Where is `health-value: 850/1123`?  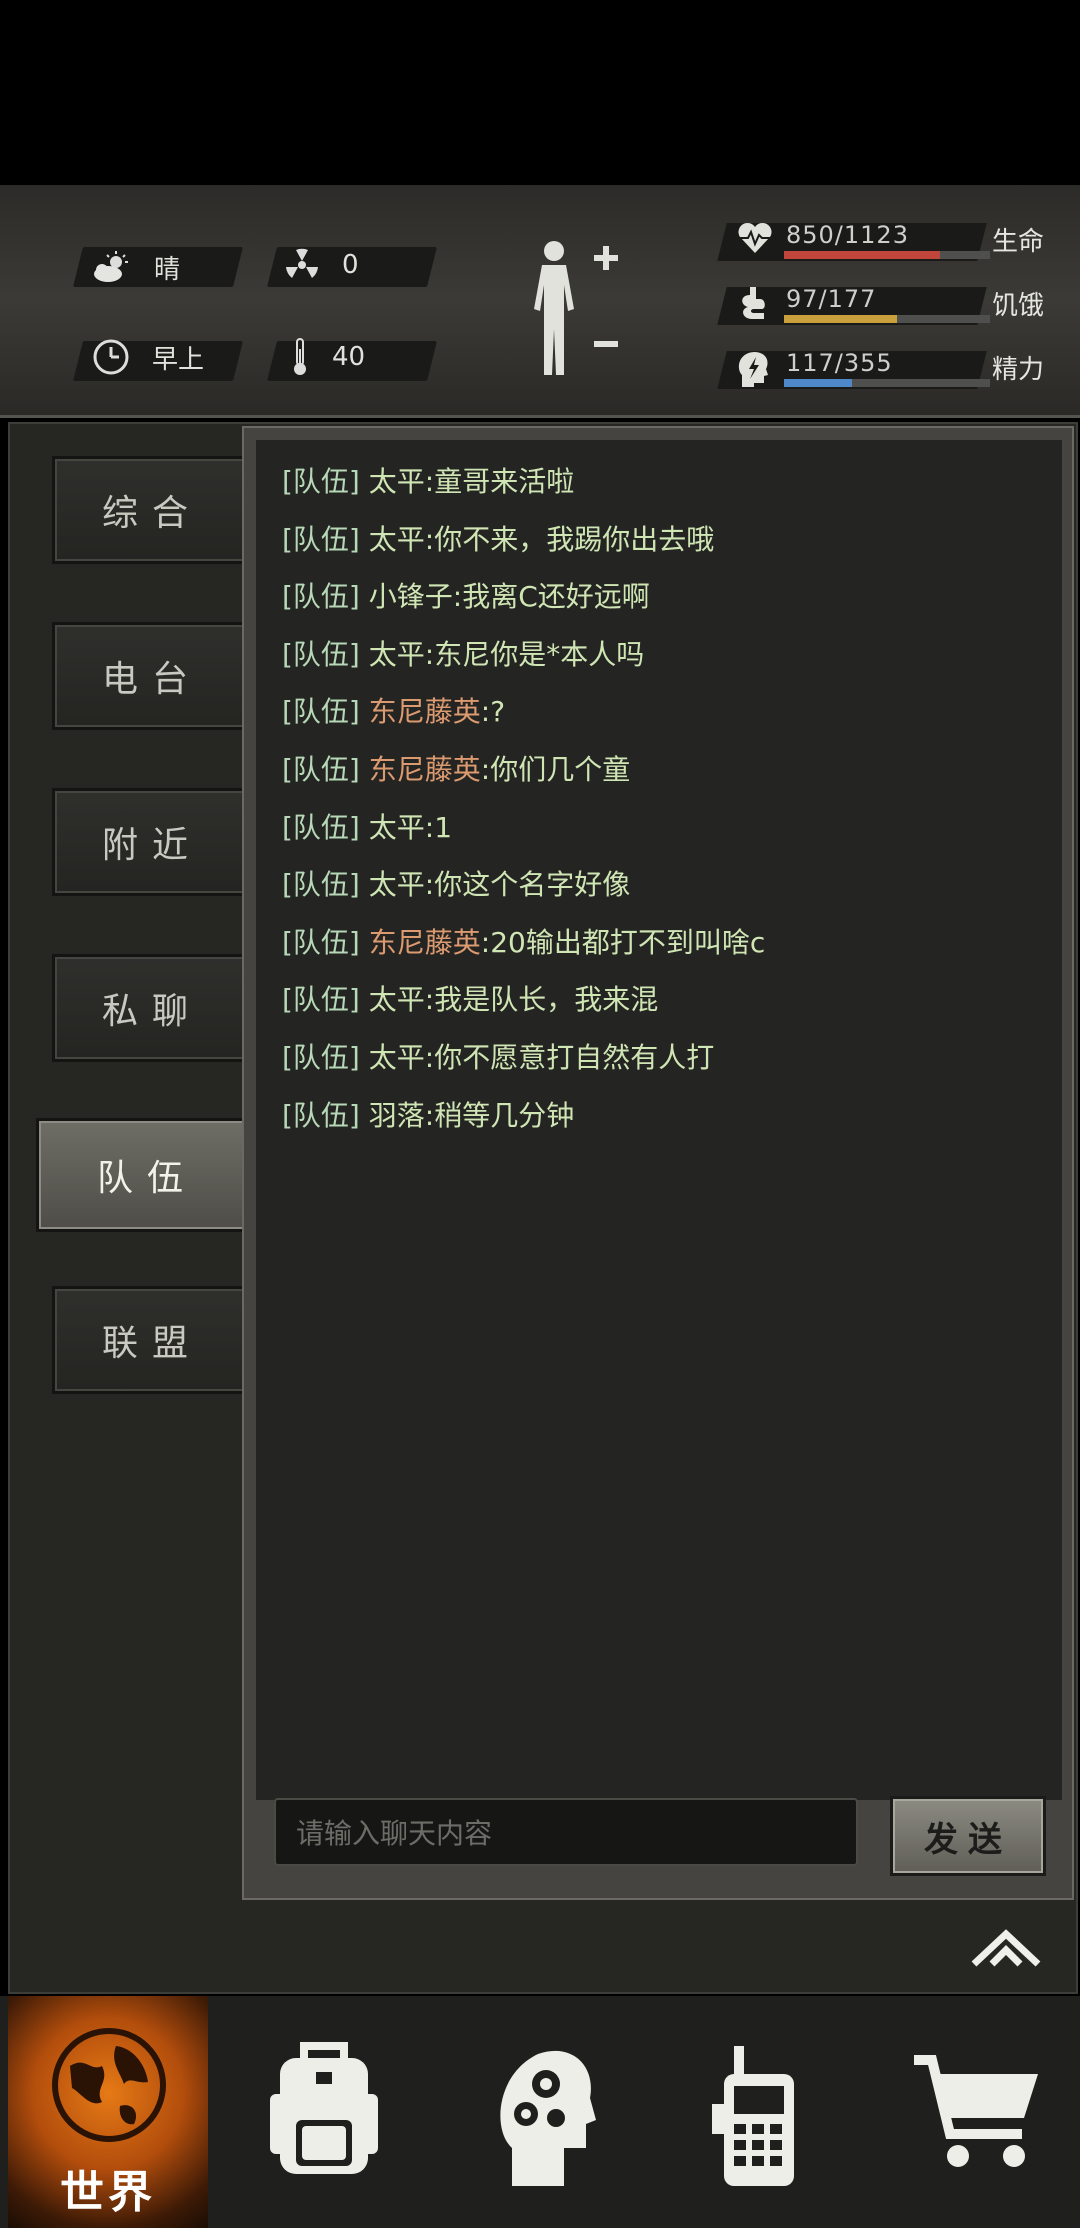
health-value: 850/1123 is located at coordinates (847, 235).